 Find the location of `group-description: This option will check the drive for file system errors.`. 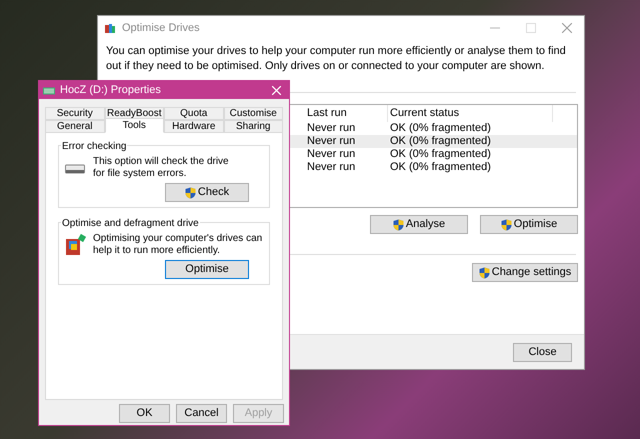

group-description: This option will check the drive for file system errors. is located at coordinates (161, 168).